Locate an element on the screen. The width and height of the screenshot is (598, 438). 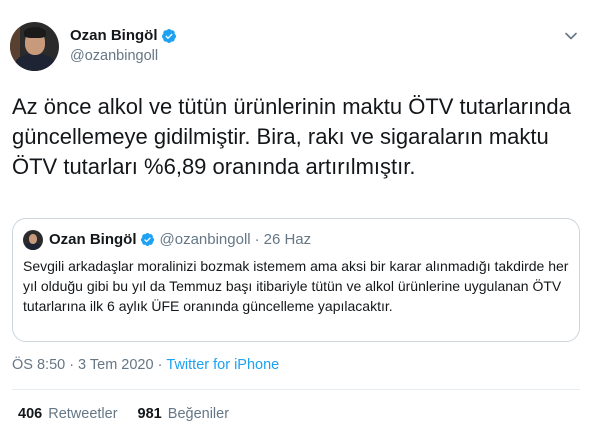
likes-stat: 981 Beğeniler is located at coordinates (184, 414).